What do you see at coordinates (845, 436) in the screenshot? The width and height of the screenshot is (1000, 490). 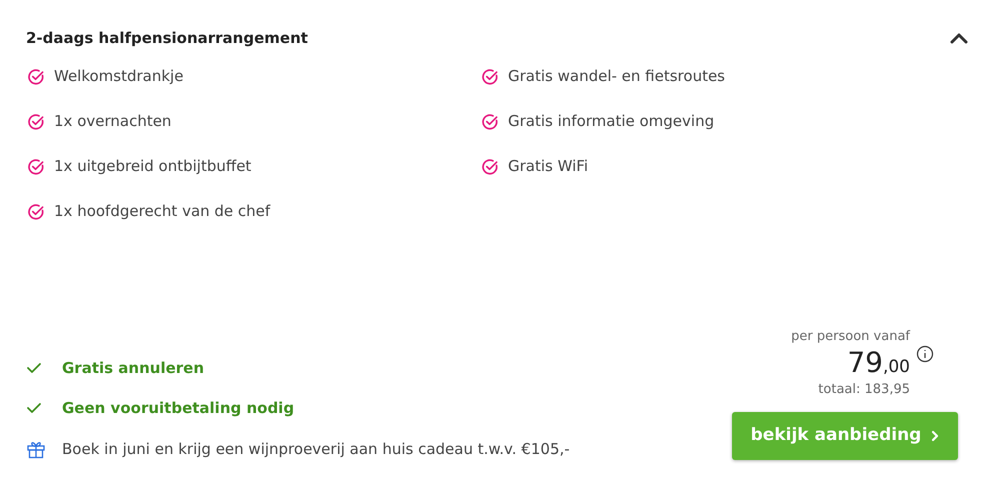 I see `view-offer-button: bekijk aanbieding` at bounding box center [845, 436].